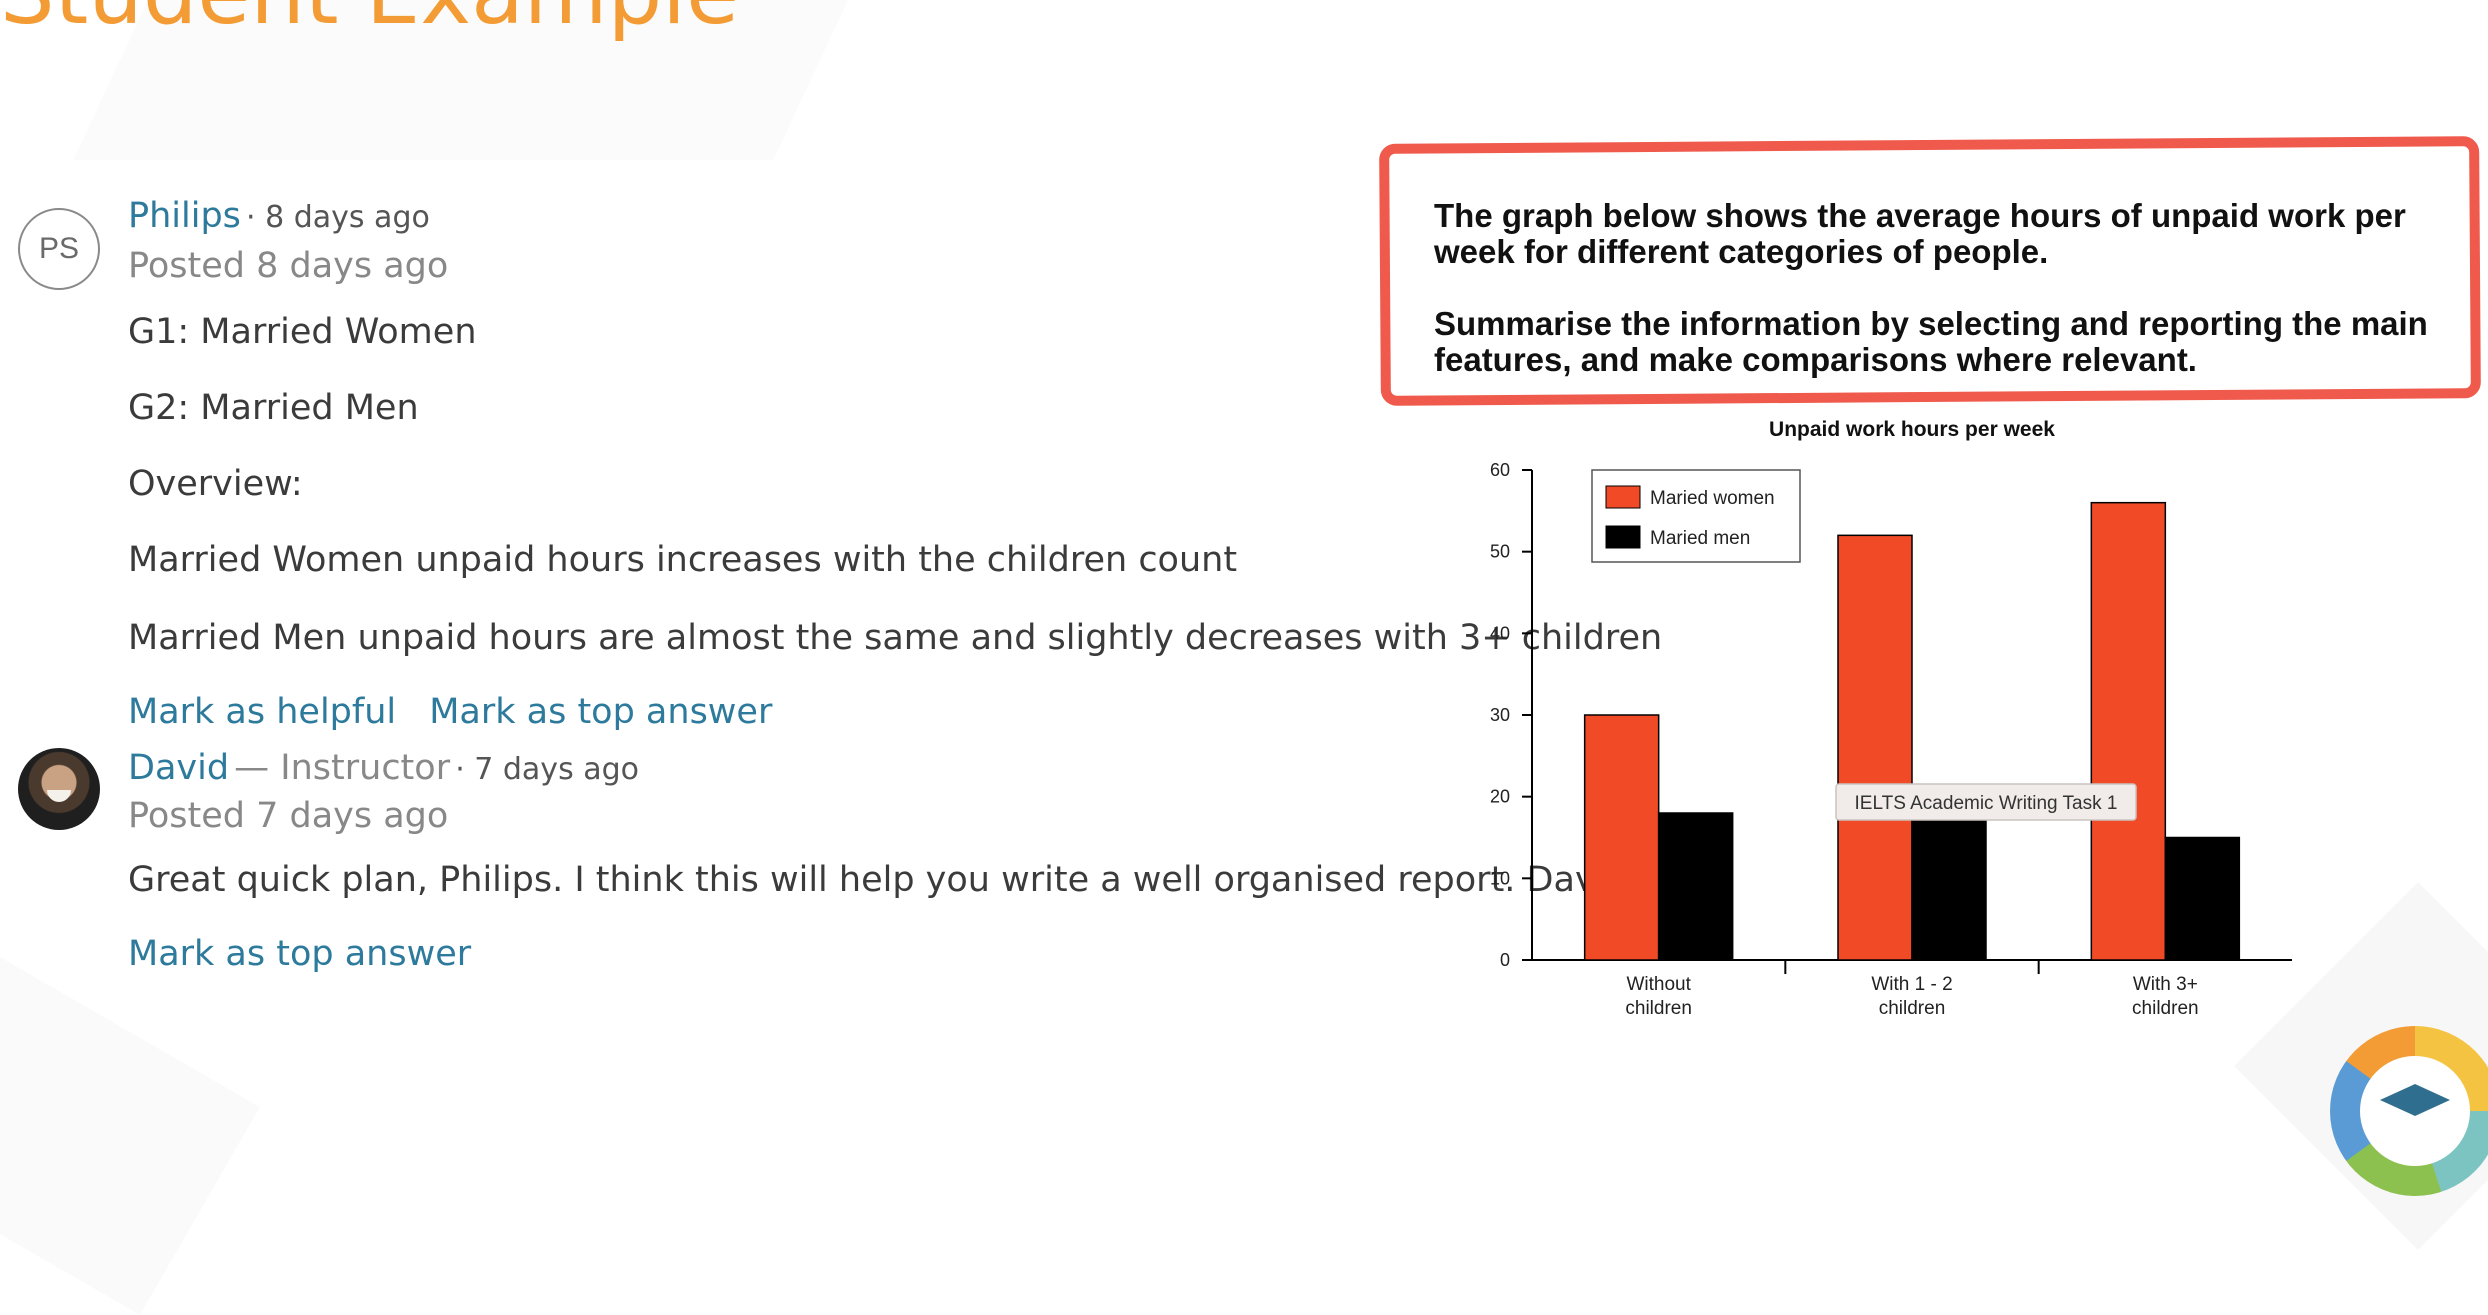 Image resolution: width=2488 pixels, height=1315 pixels. What do you see at coordinates (1500, 878) in the screenshot?
I see `y-tick-label: 10` at bounding box center [1500, 878].